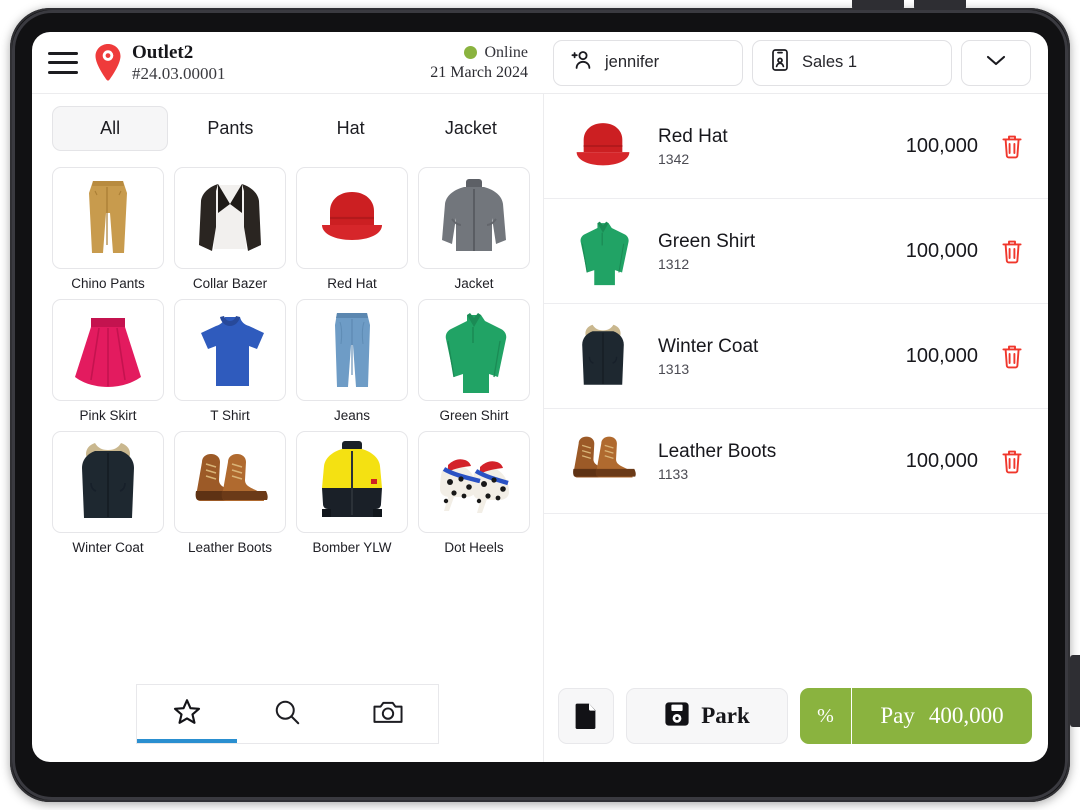 This screenshot has width=1080, height=810. Describe the element at coordinates (351, 128) in the screenshot. I see `category-tab-hat: Hat` at that location.